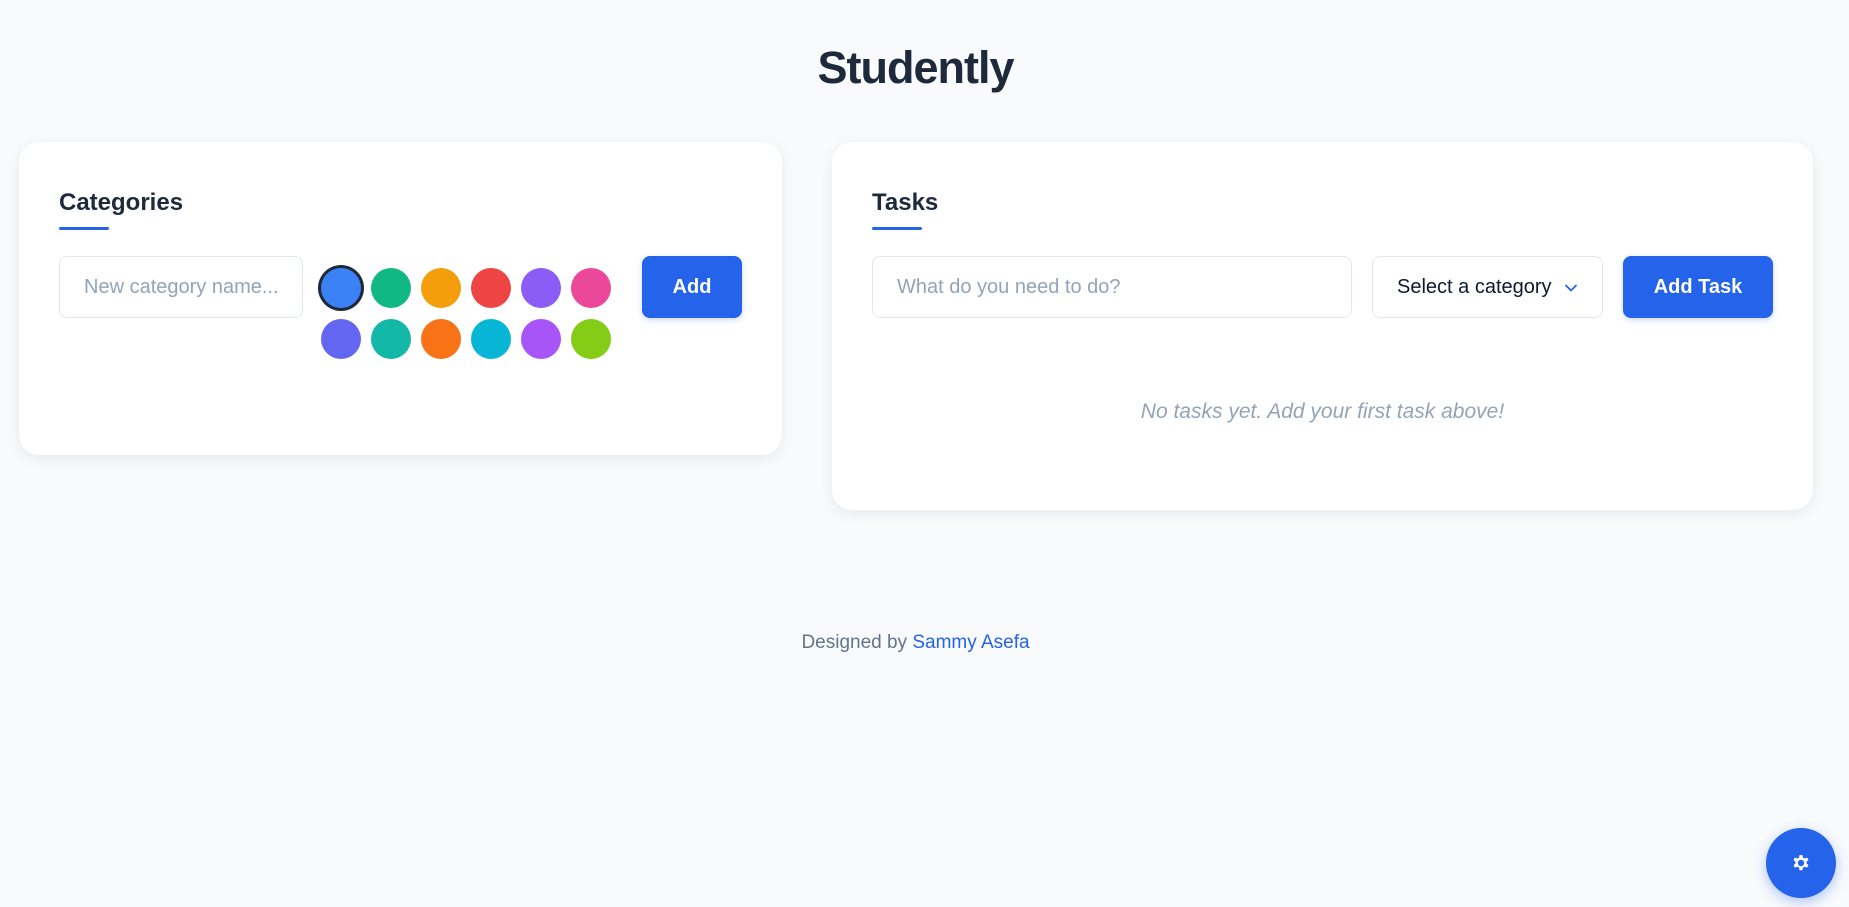 The image size is (1849, 907). Describe the element at coordinates (905, 202) in the screenshot. I see `tasks-title: Tasks` at that location.